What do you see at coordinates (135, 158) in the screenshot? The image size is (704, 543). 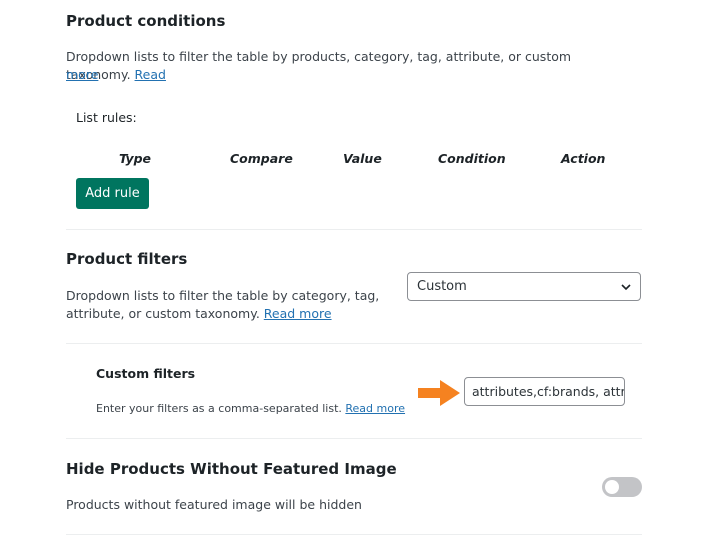 I see `column-header-type: Type` at bounding box center [135, 158].